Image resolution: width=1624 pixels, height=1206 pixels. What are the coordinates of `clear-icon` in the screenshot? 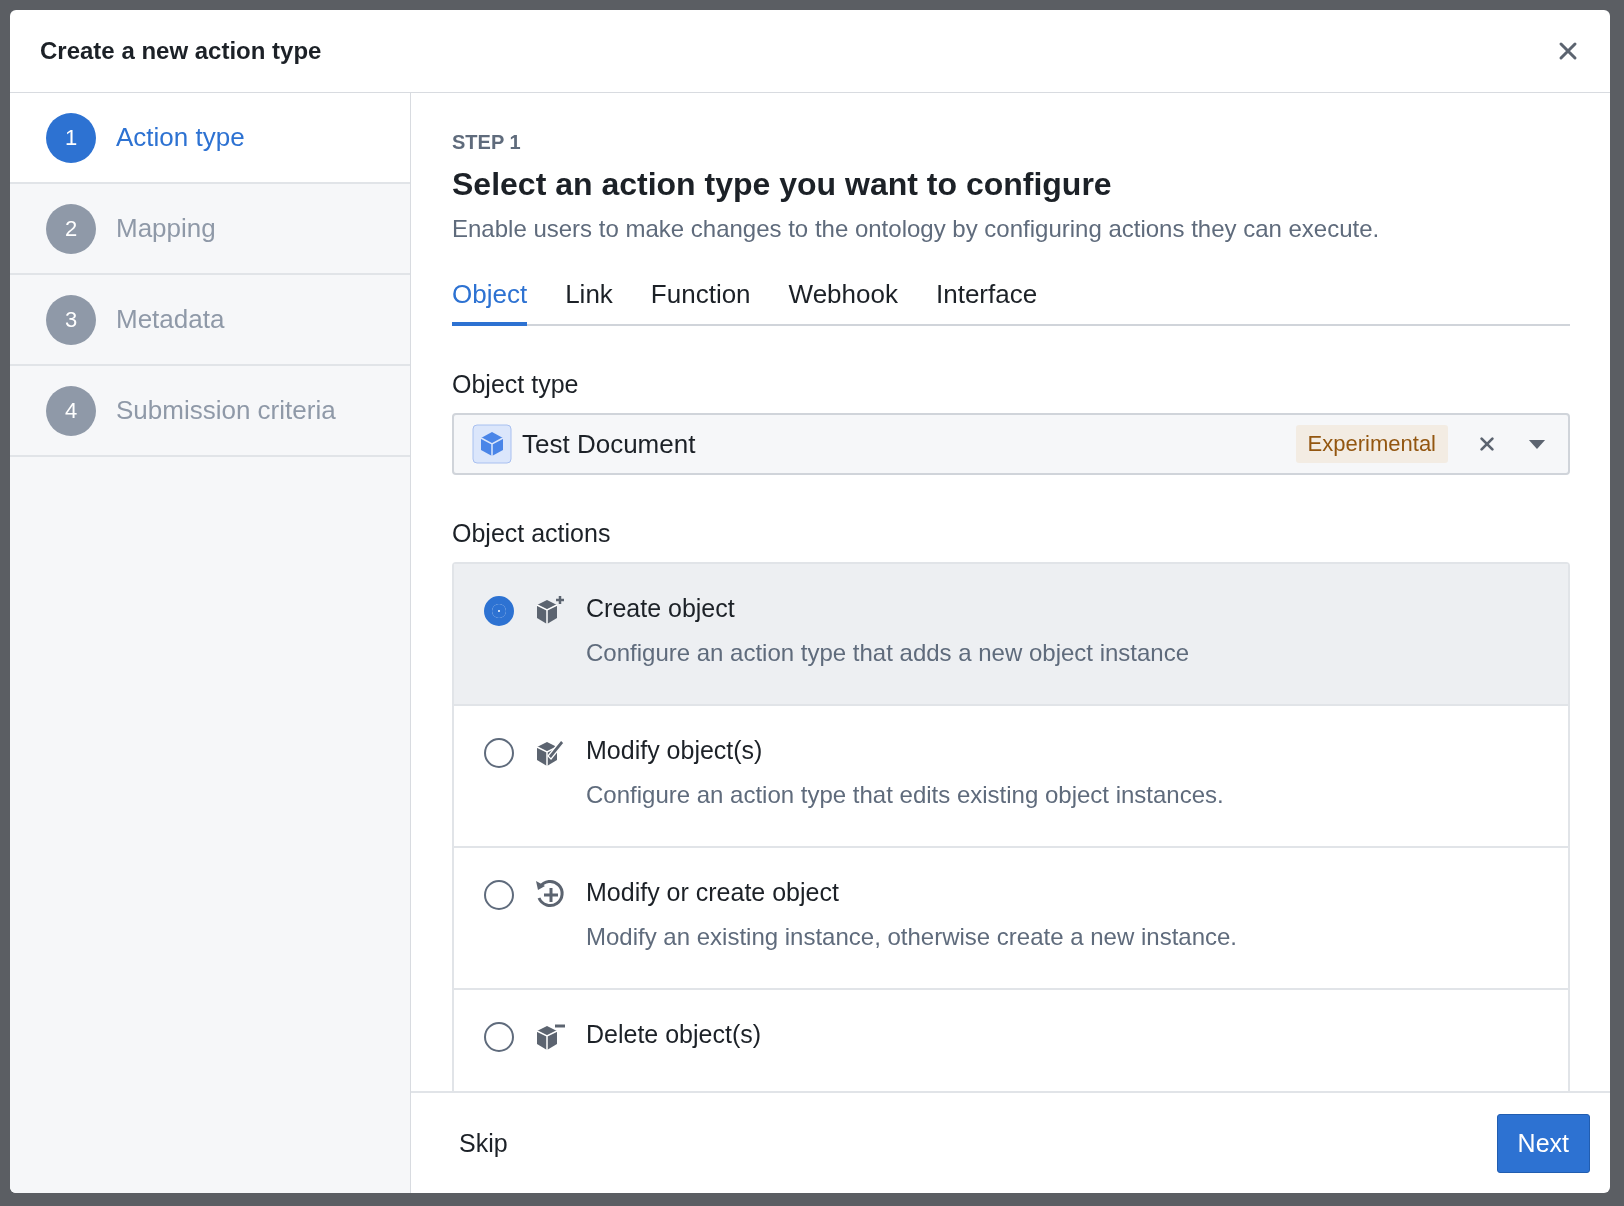 It's located at (1487, 444).